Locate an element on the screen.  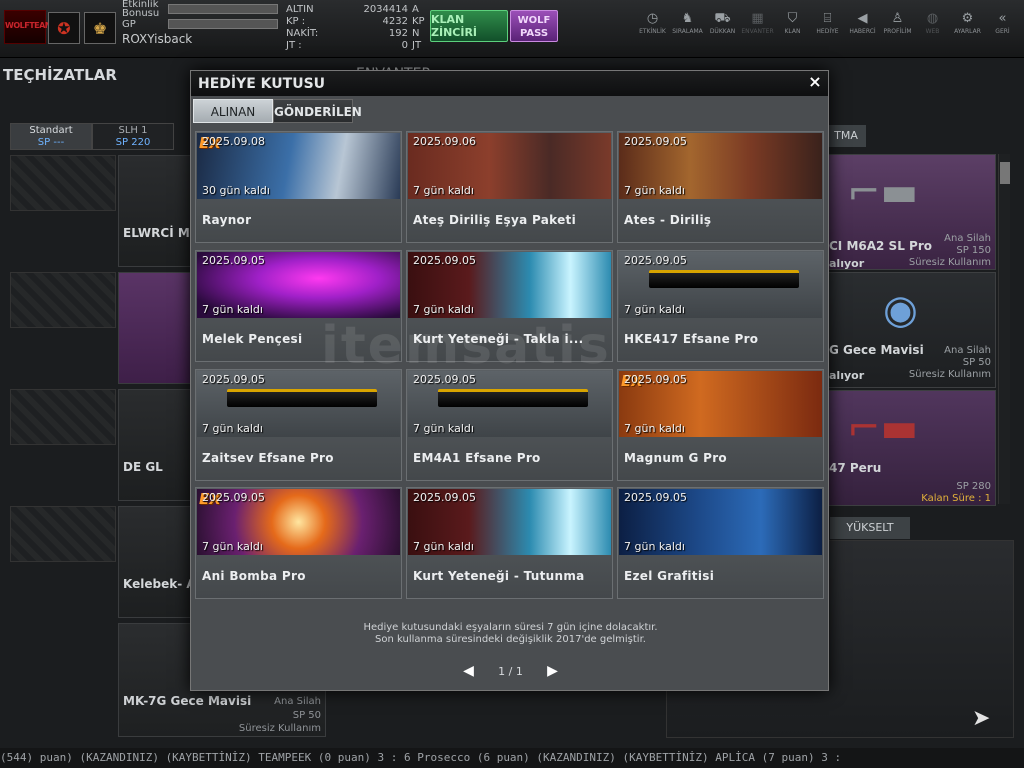
currency-row: KP : 4232 KP is located at coordinates (355, 22).